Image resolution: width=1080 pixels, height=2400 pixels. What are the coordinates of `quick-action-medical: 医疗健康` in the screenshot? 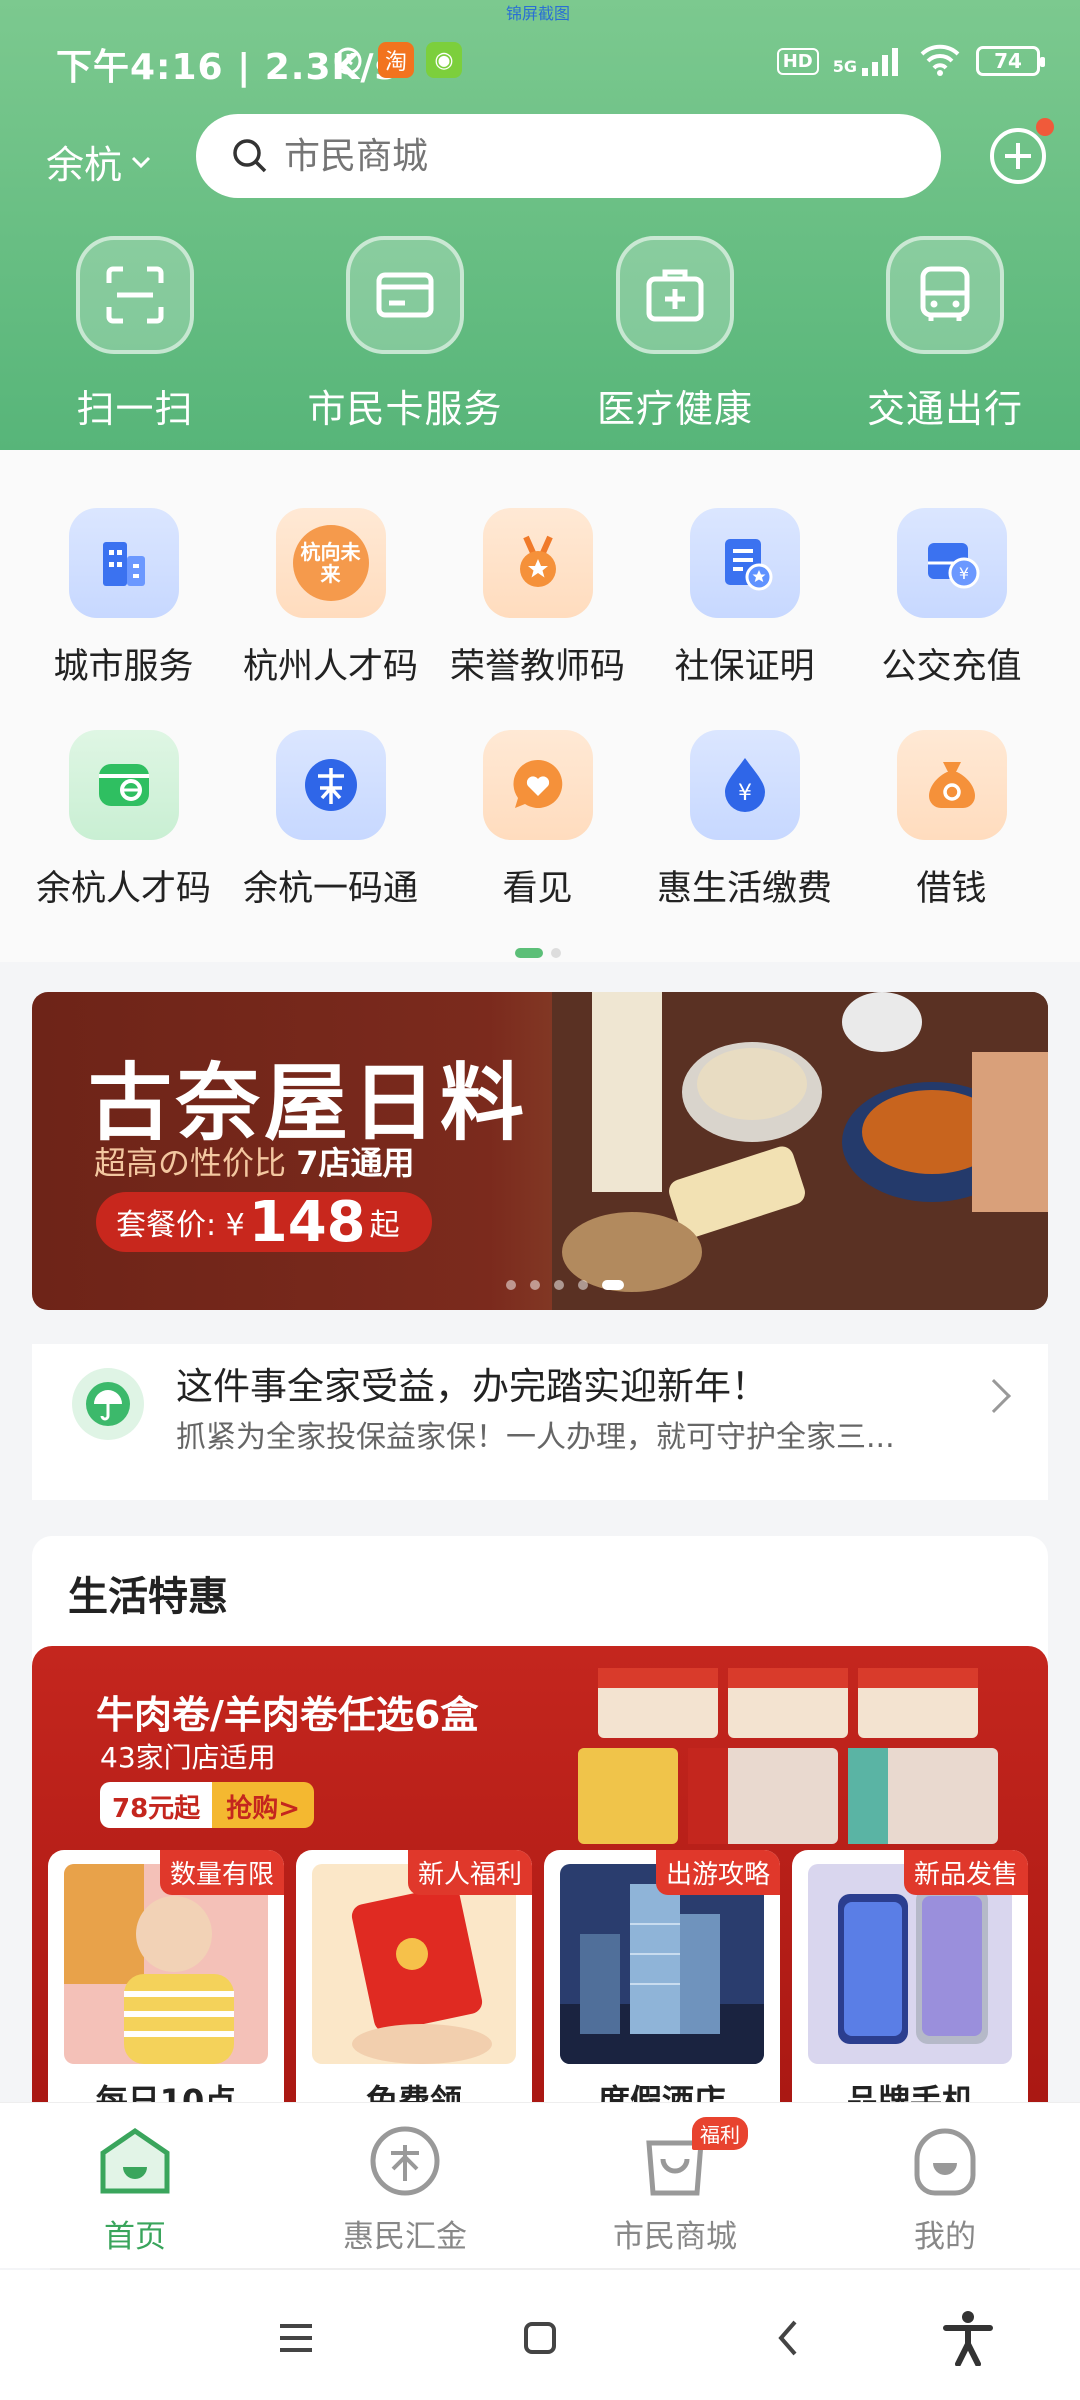 It's located at (675, 334).